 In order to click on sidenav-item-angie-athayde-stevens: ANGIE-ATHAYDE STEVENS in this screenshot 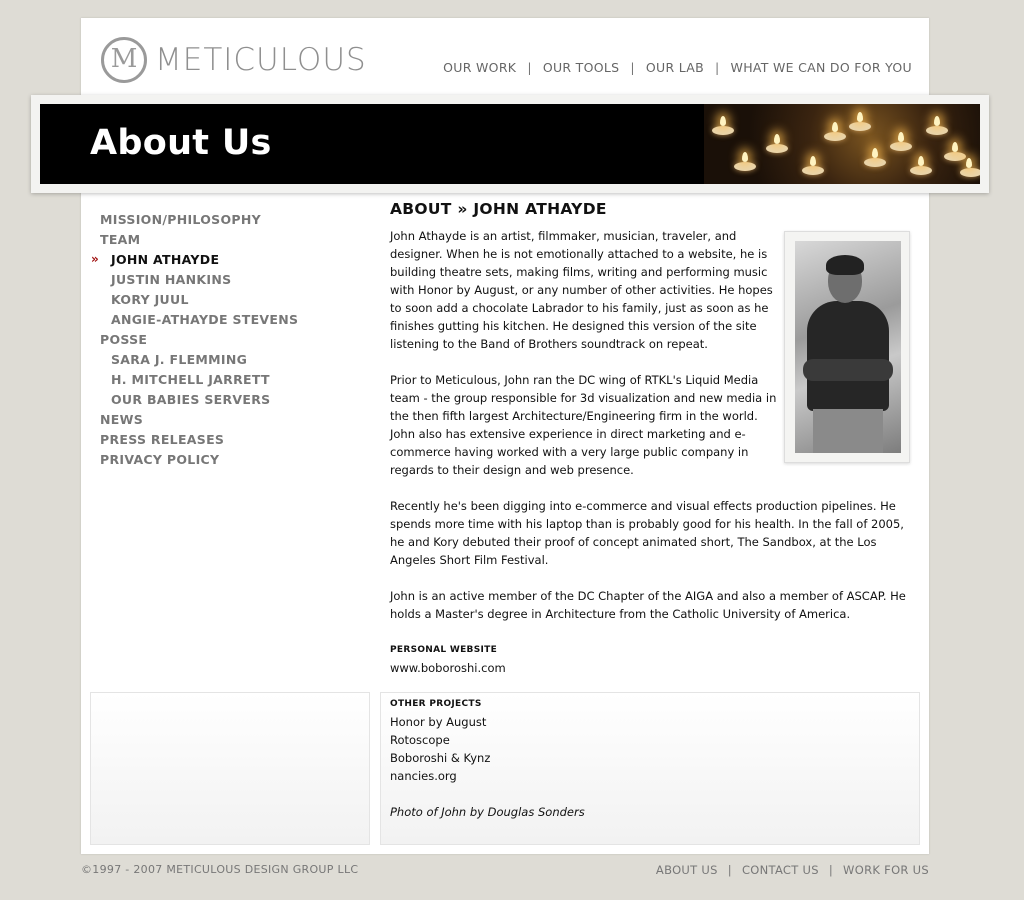, I will do `click(230, 322)`.